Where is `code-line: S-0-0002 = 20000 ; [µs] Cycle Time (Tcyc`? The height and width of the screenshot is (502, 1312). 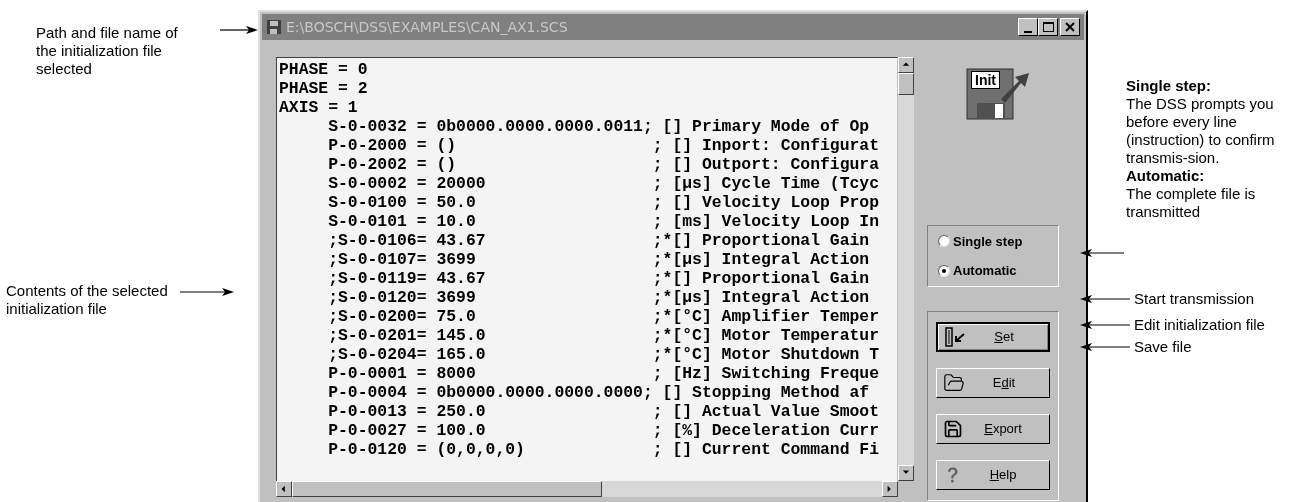
code-line: S-0-0002 = 20000 ; [µs] Cycle Time (Tcyc is located at coordinates (603, 183).